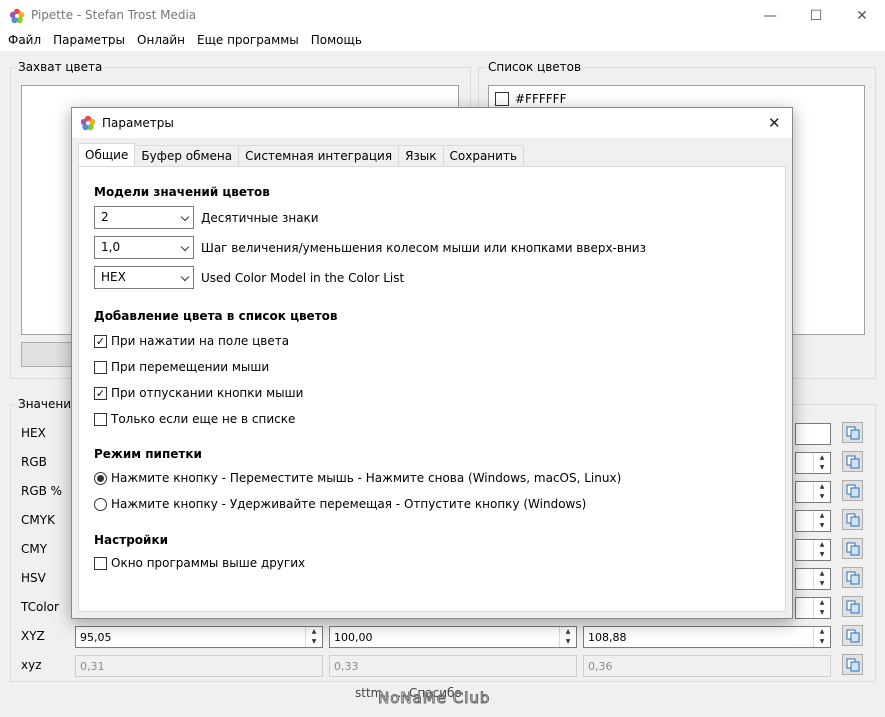  I want to click on add-option-checkbox: Только если еще не в списке, so click(194, 419).